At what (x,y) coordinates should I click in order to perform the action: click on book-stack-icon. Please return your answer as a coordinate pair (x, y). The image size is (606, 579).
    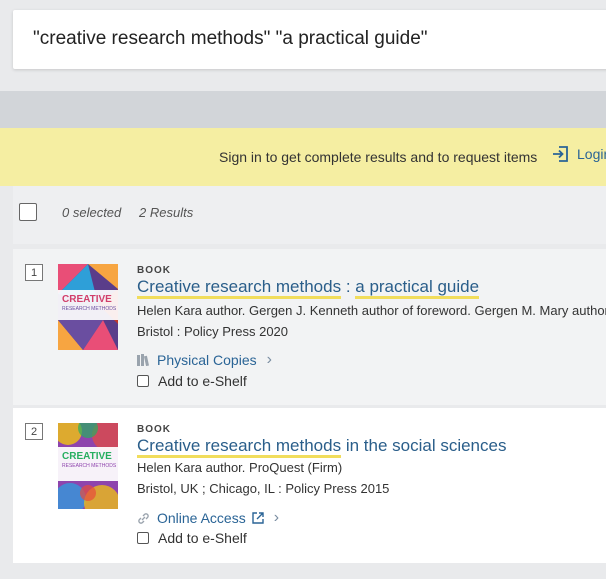
    Looking at the image, I should click on (143, 360).